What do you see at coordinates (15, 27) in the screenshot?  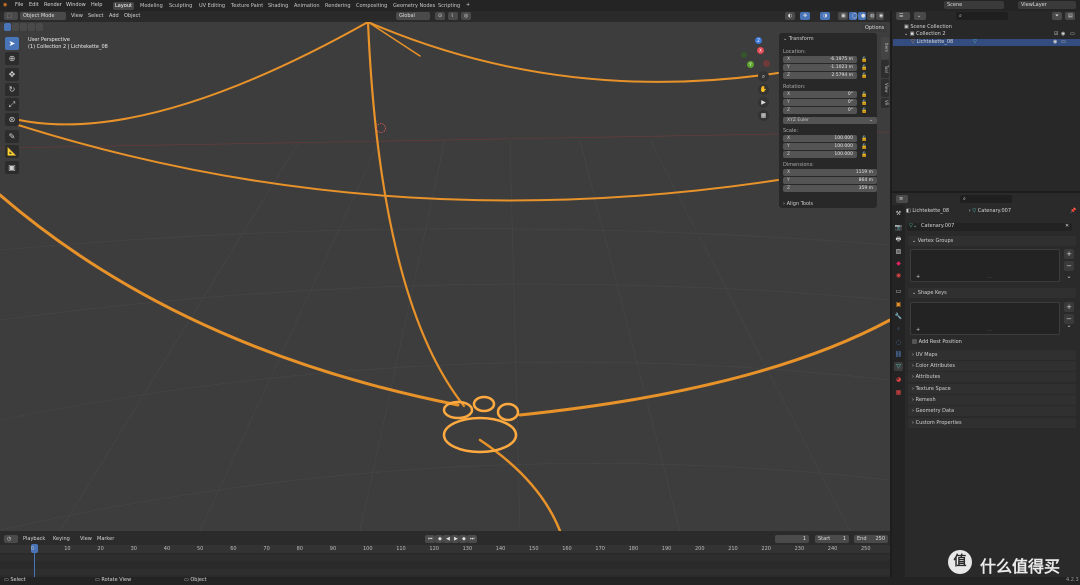 I see `select-extend-icon` at bounding box center [15, 27].